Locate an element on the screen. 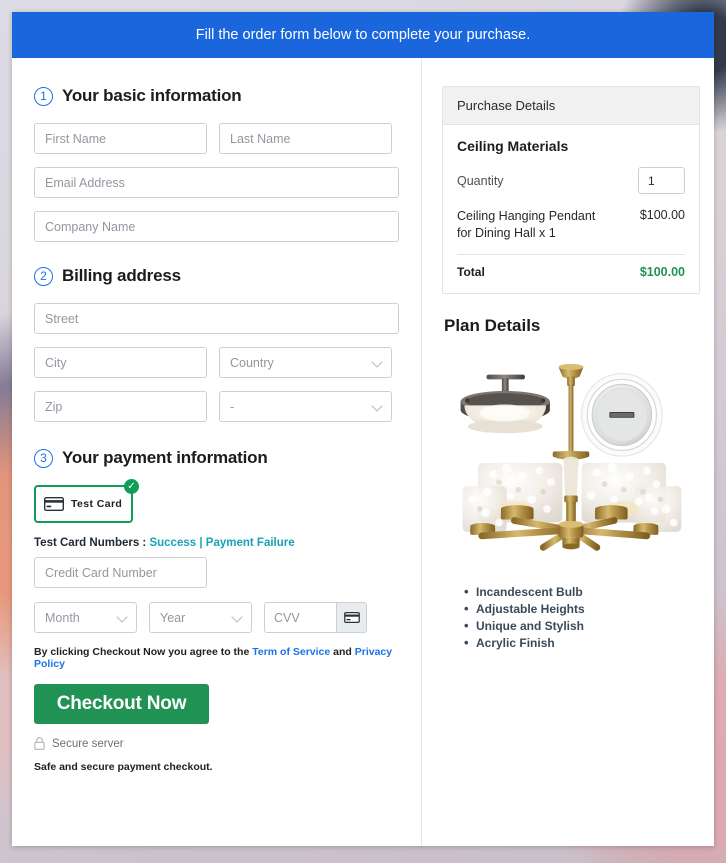  test-card-label: Test Card is located at coordinates (97, 504).